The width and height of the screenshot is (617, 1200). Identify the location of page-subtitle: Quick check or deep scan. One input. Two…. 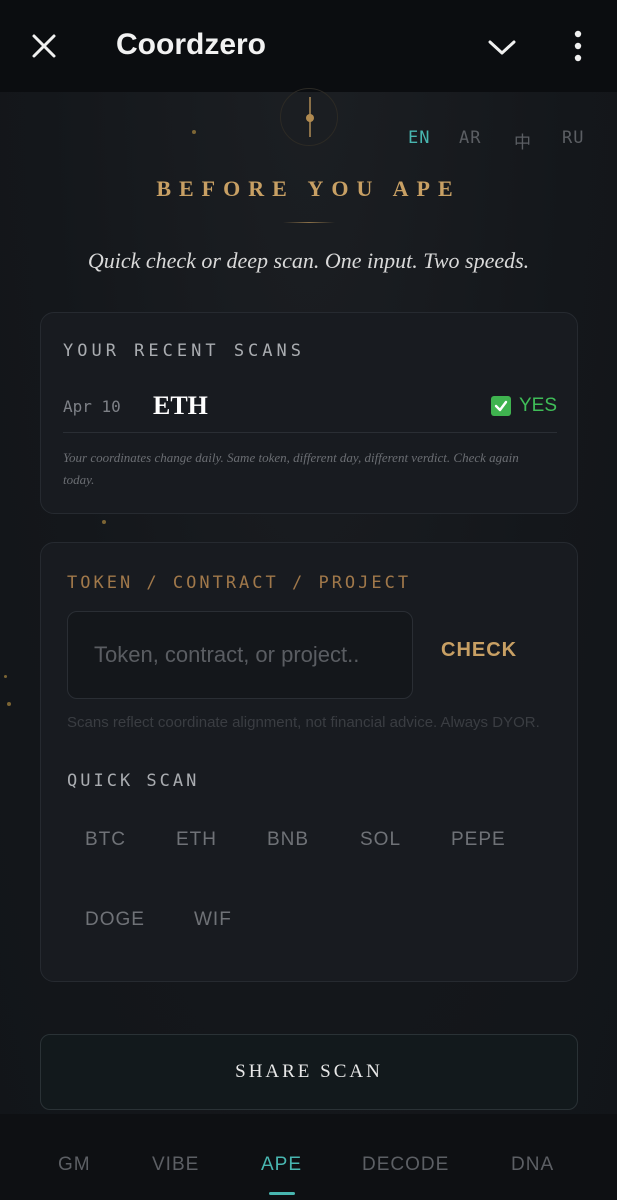
(308, 260).